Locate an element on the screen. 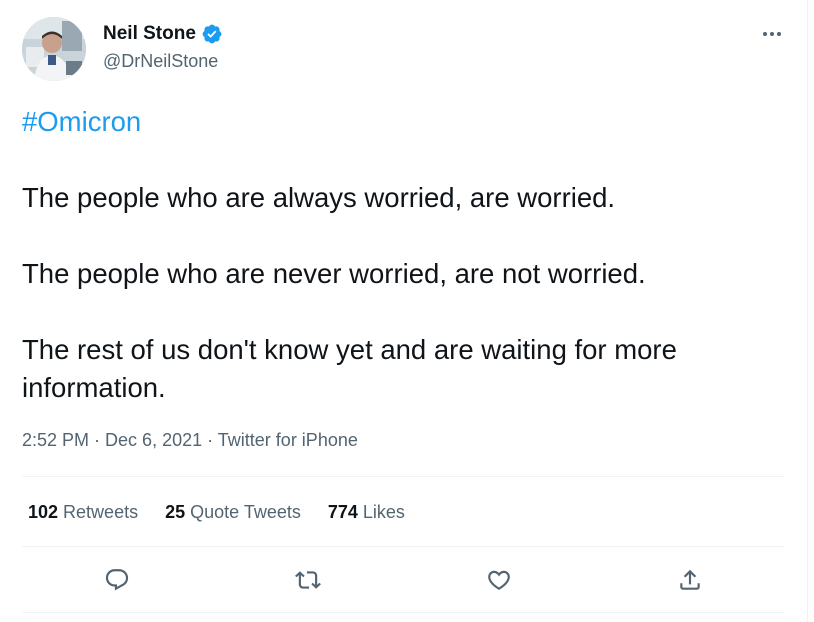  retweets-stat: 102 Retweets is located at coordinates (83, 512).